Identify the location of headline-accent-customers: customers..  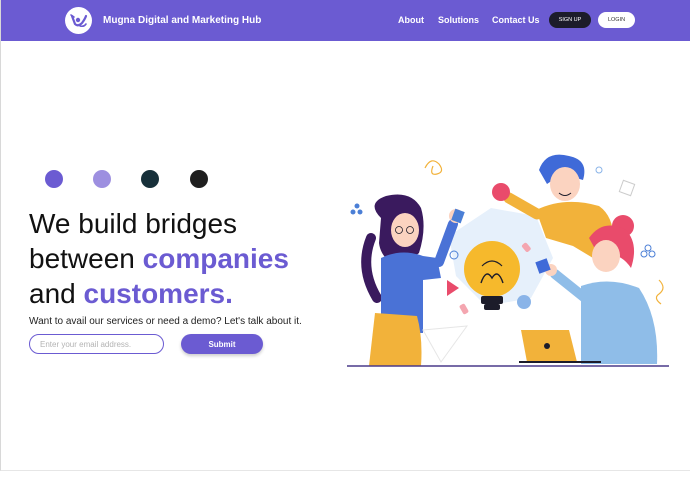
(158, 293).